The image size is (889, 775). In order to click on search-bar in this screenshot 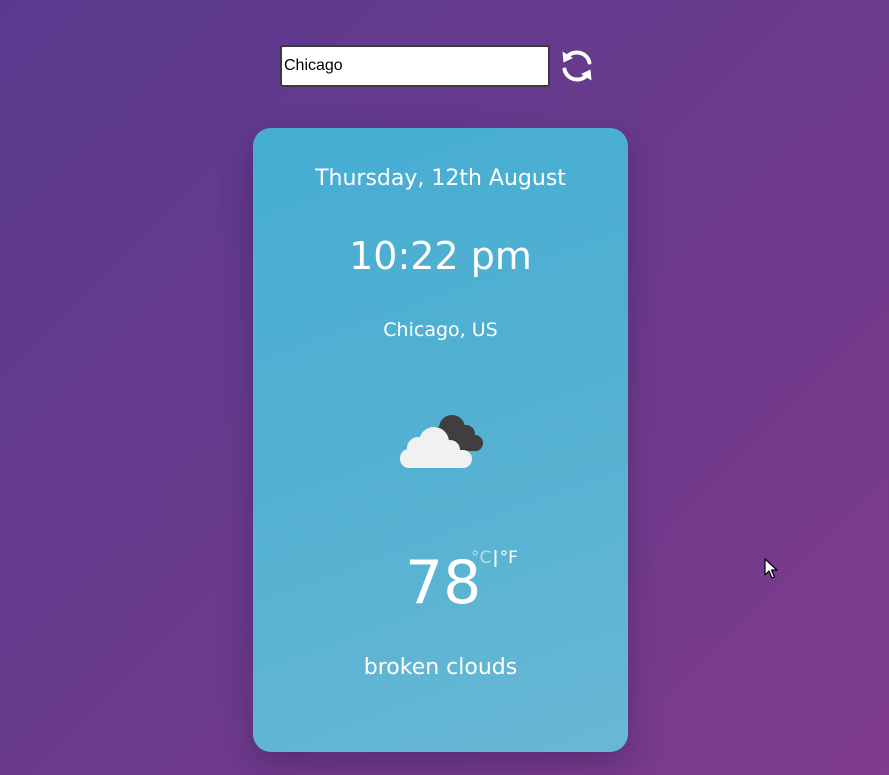, I will do `click(445, 66)`.